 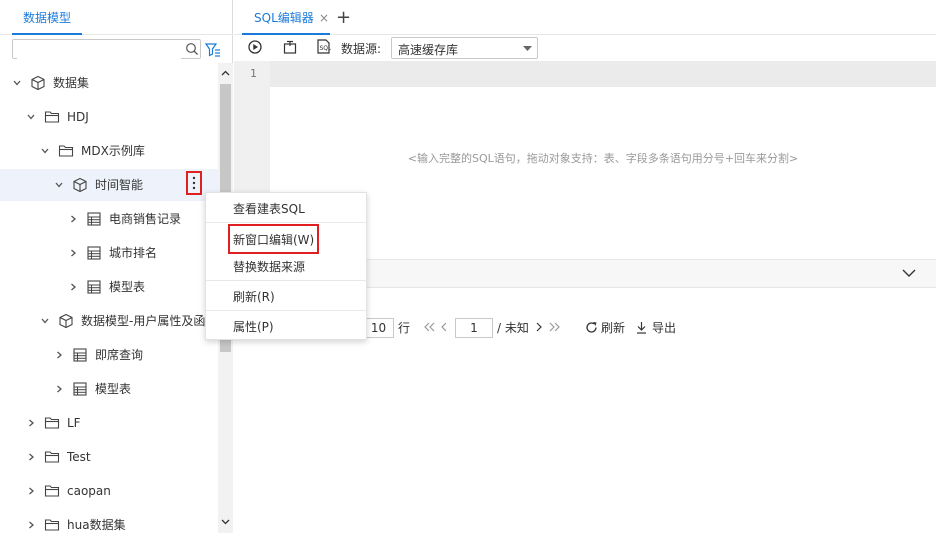 I want to click on tab-sql-editor: SQL编辑器 ×, so click(x=286, y=17).